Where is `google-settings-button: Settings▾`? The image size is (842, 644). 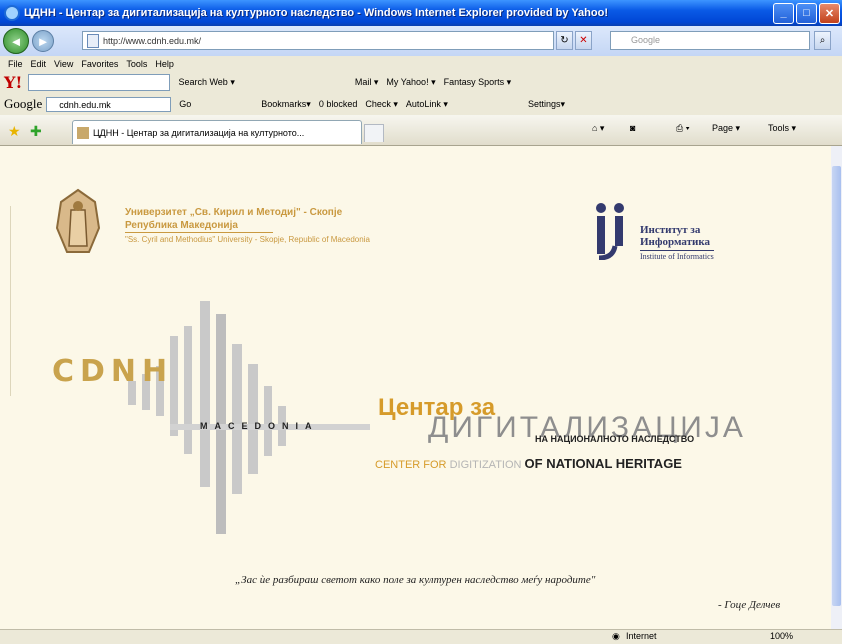
google-settings-button: Settings▾ is located at coordinates (546, 104).